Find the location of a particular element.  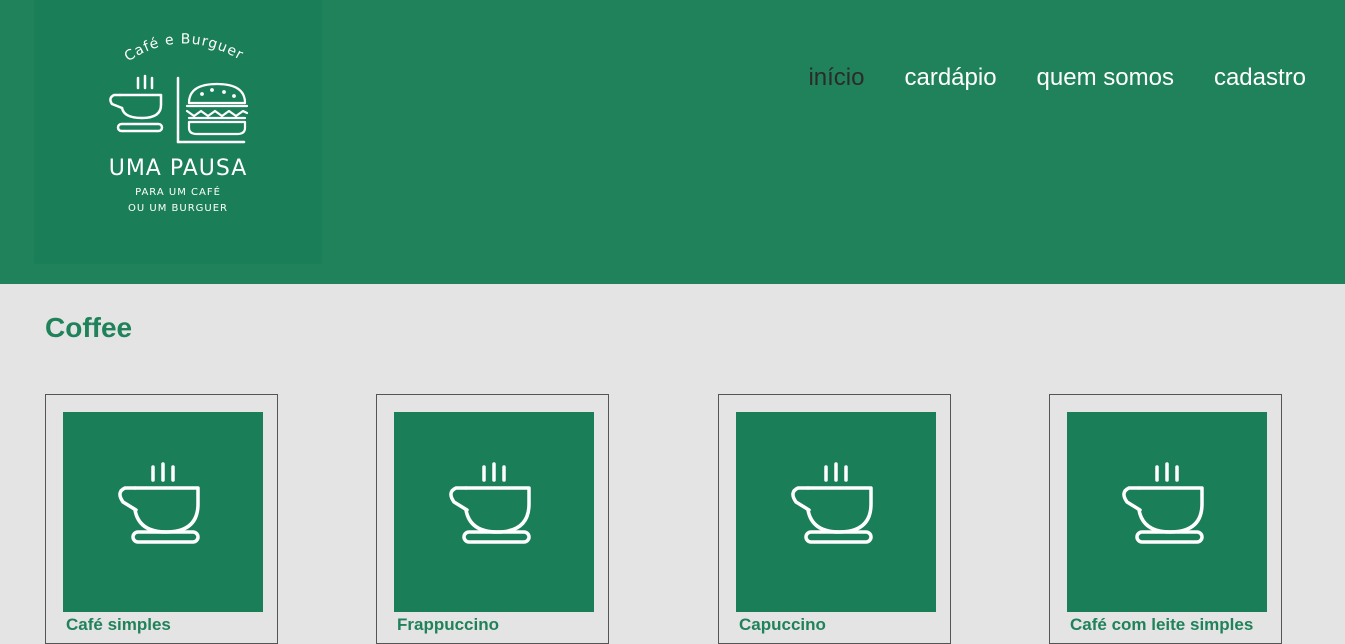

product-card: Café simples is located at coordinates (161, 519).